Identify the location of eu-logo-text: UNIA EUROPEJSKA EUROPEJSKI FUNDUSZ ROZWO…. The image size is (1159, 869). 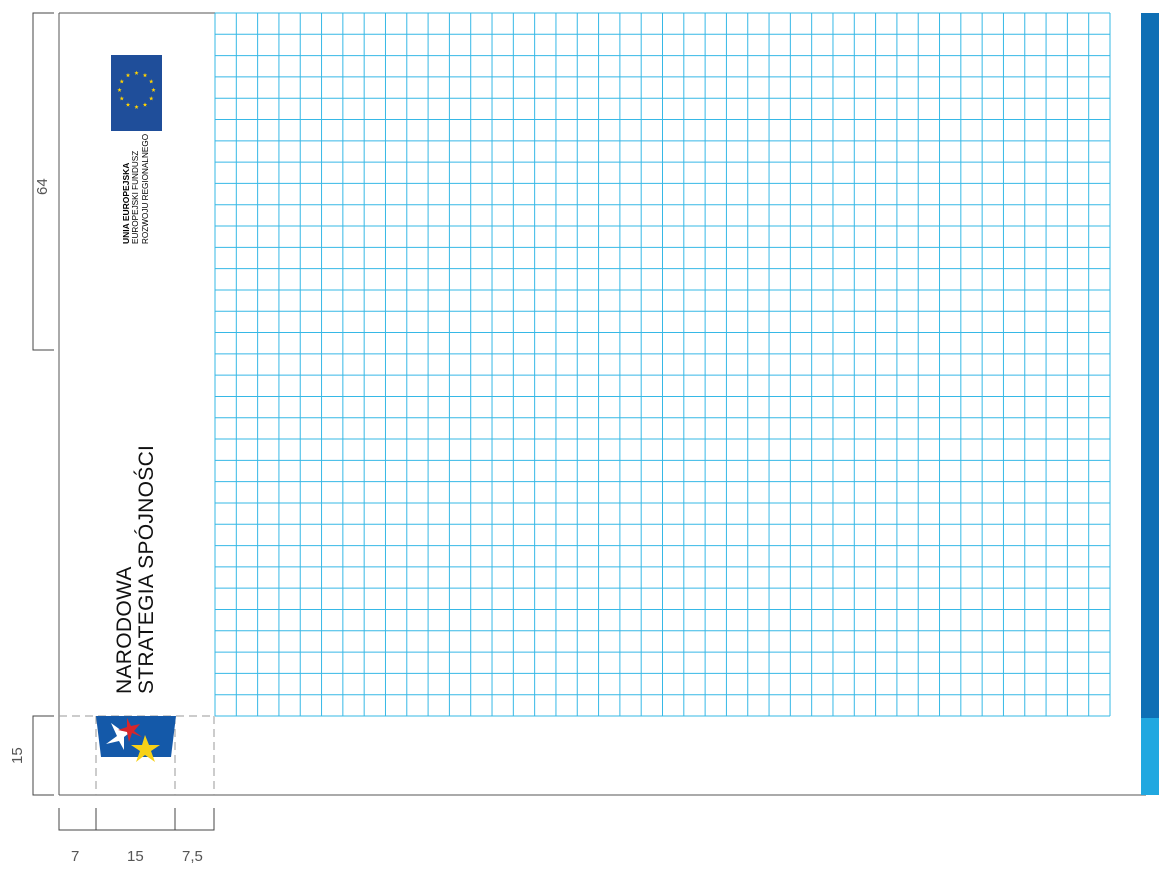
(136, 189).